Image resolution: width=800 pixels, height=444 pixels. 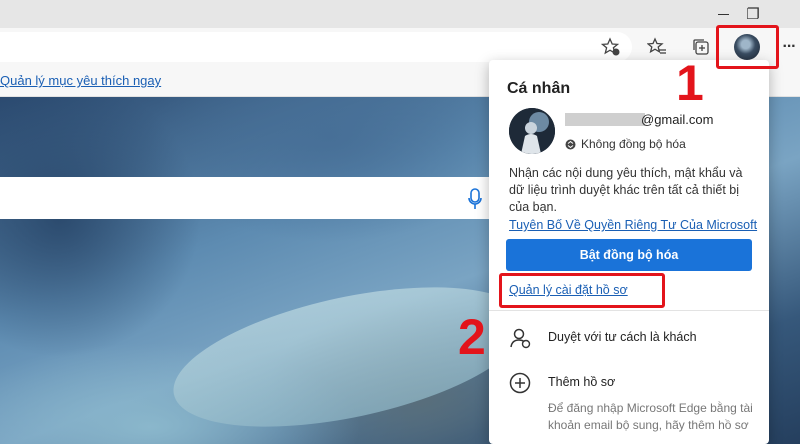 I want to click on add-circle-icon, so click(x=520, y=383).